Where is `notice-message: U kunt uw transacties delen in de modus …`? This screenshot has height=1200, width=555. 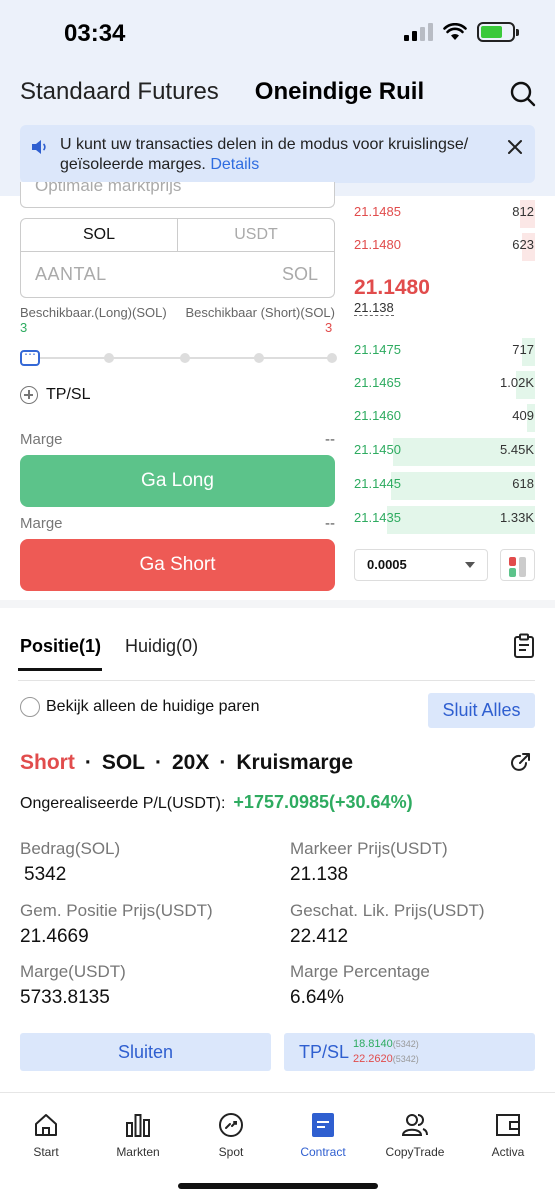
notice-message: U kunt uw transacties delen in de modus … is located at coordinates (264, 154).